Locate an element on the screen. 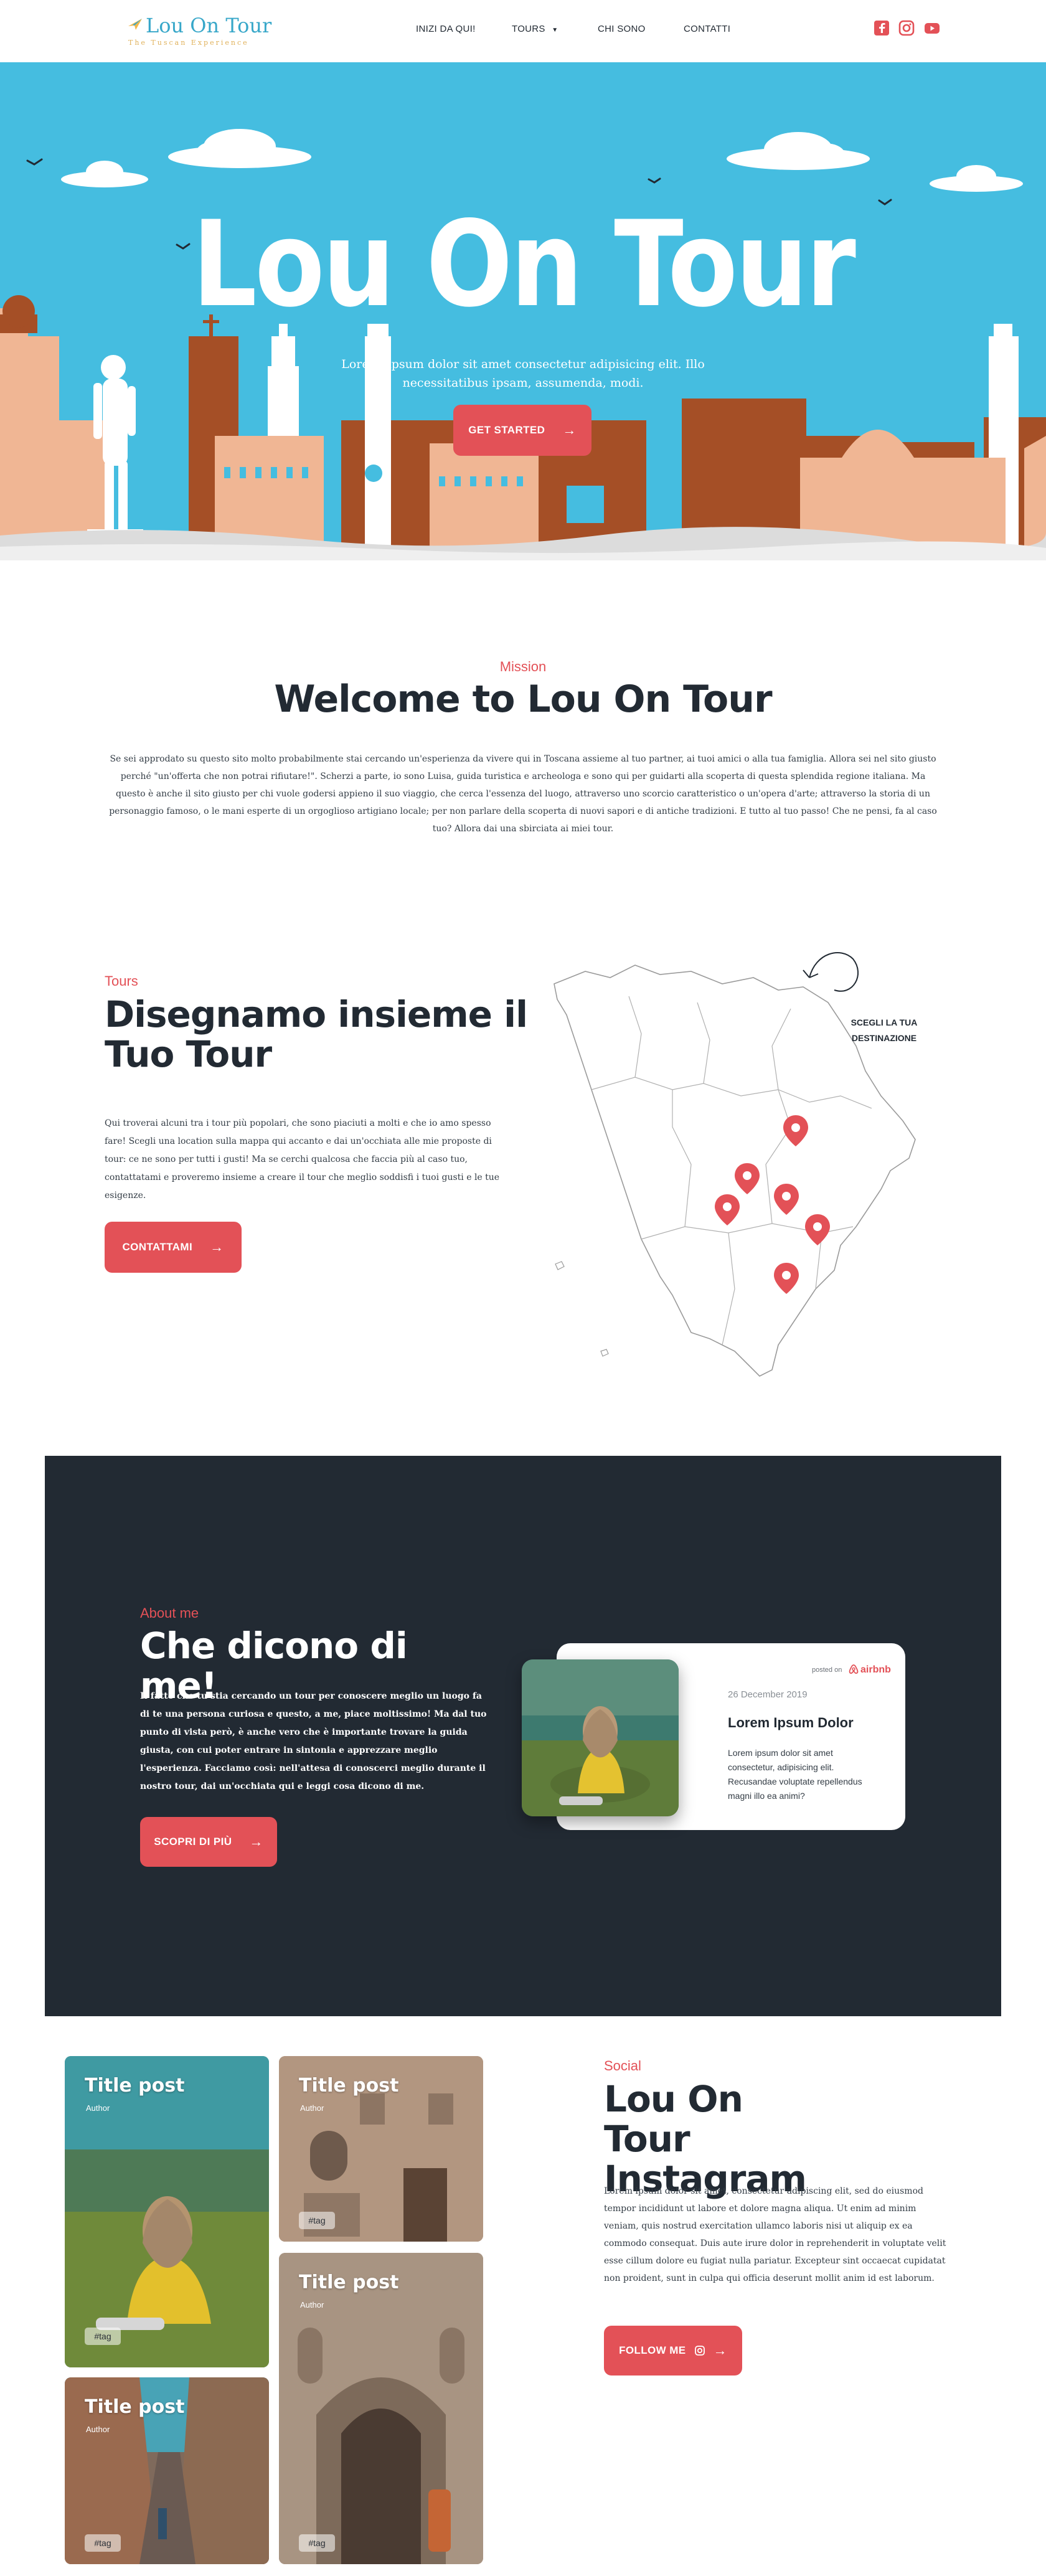 The width and height of the screenshot is (1046, 2576). contattami-button: CONTATTAMI → is located at coordinates (173, 1247).